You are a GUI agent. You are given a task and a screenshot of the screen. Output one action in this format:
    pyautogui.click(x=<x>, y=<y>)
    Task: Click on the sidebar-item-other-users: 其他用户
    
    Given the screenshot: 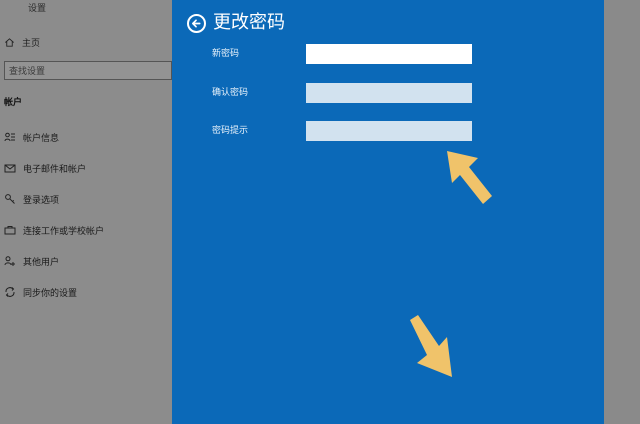 What is the action you would take?
    pyautogui.click(x=31, y=261)
    